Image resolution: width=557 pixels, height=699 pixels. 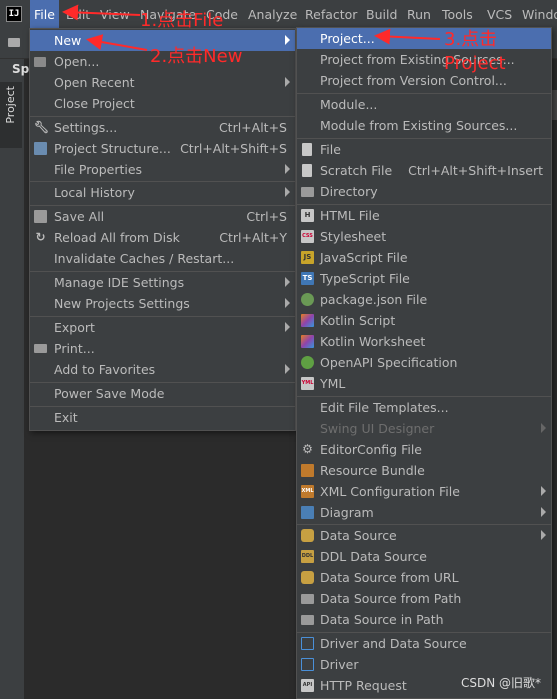 I want to click on new-resource-bundle: Resource Bundle, so click(x=424, y=470).